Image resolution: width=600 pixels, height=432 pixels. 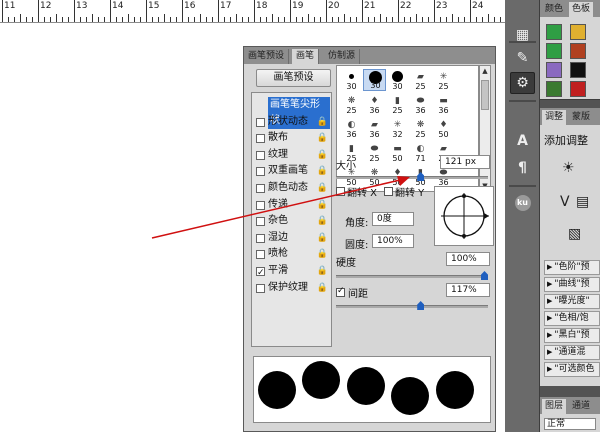 What do you see at coordinates (292, 155) in the screenshot?
I see `brush-option-3: 纹理 🔒` at bounding box center [292, 155].